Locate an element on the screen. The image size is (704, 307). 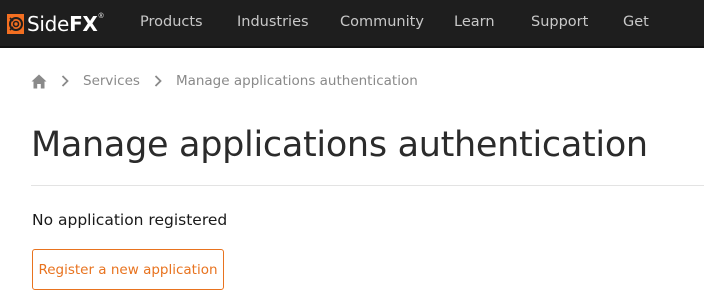
breadcrumb-current-page: Manage applications authentication is located at coordinates (296, 81).